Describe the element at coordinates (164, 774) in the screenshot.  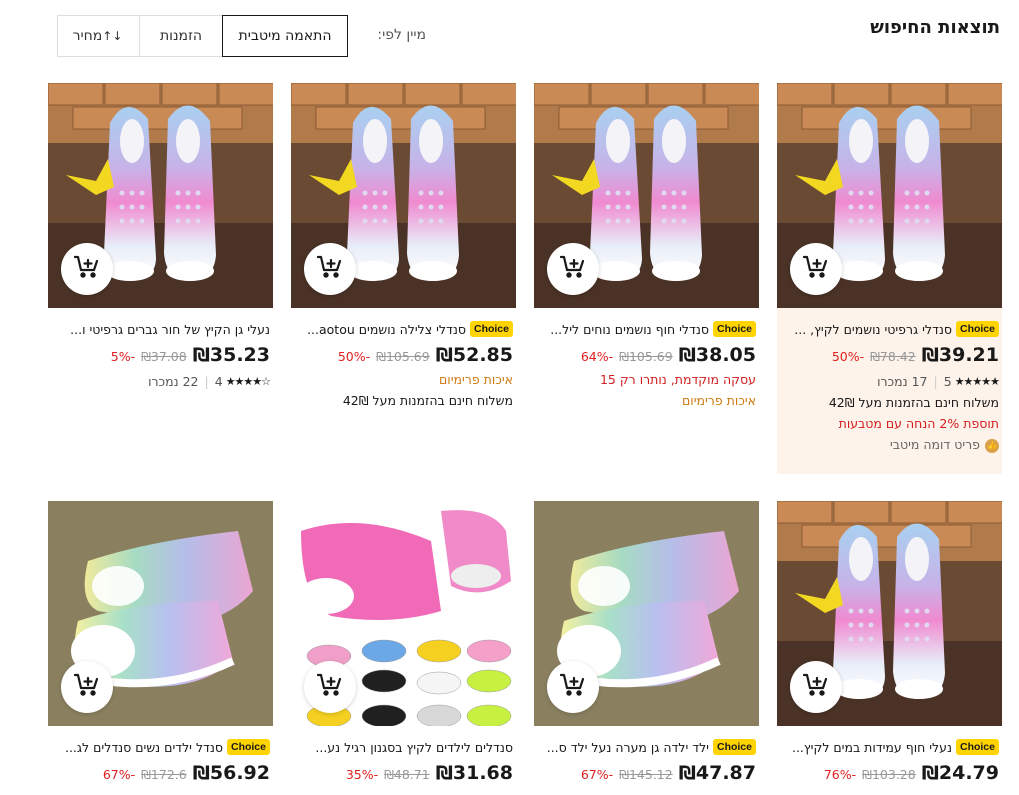
I see `original-price: ₪172.6` at that location.